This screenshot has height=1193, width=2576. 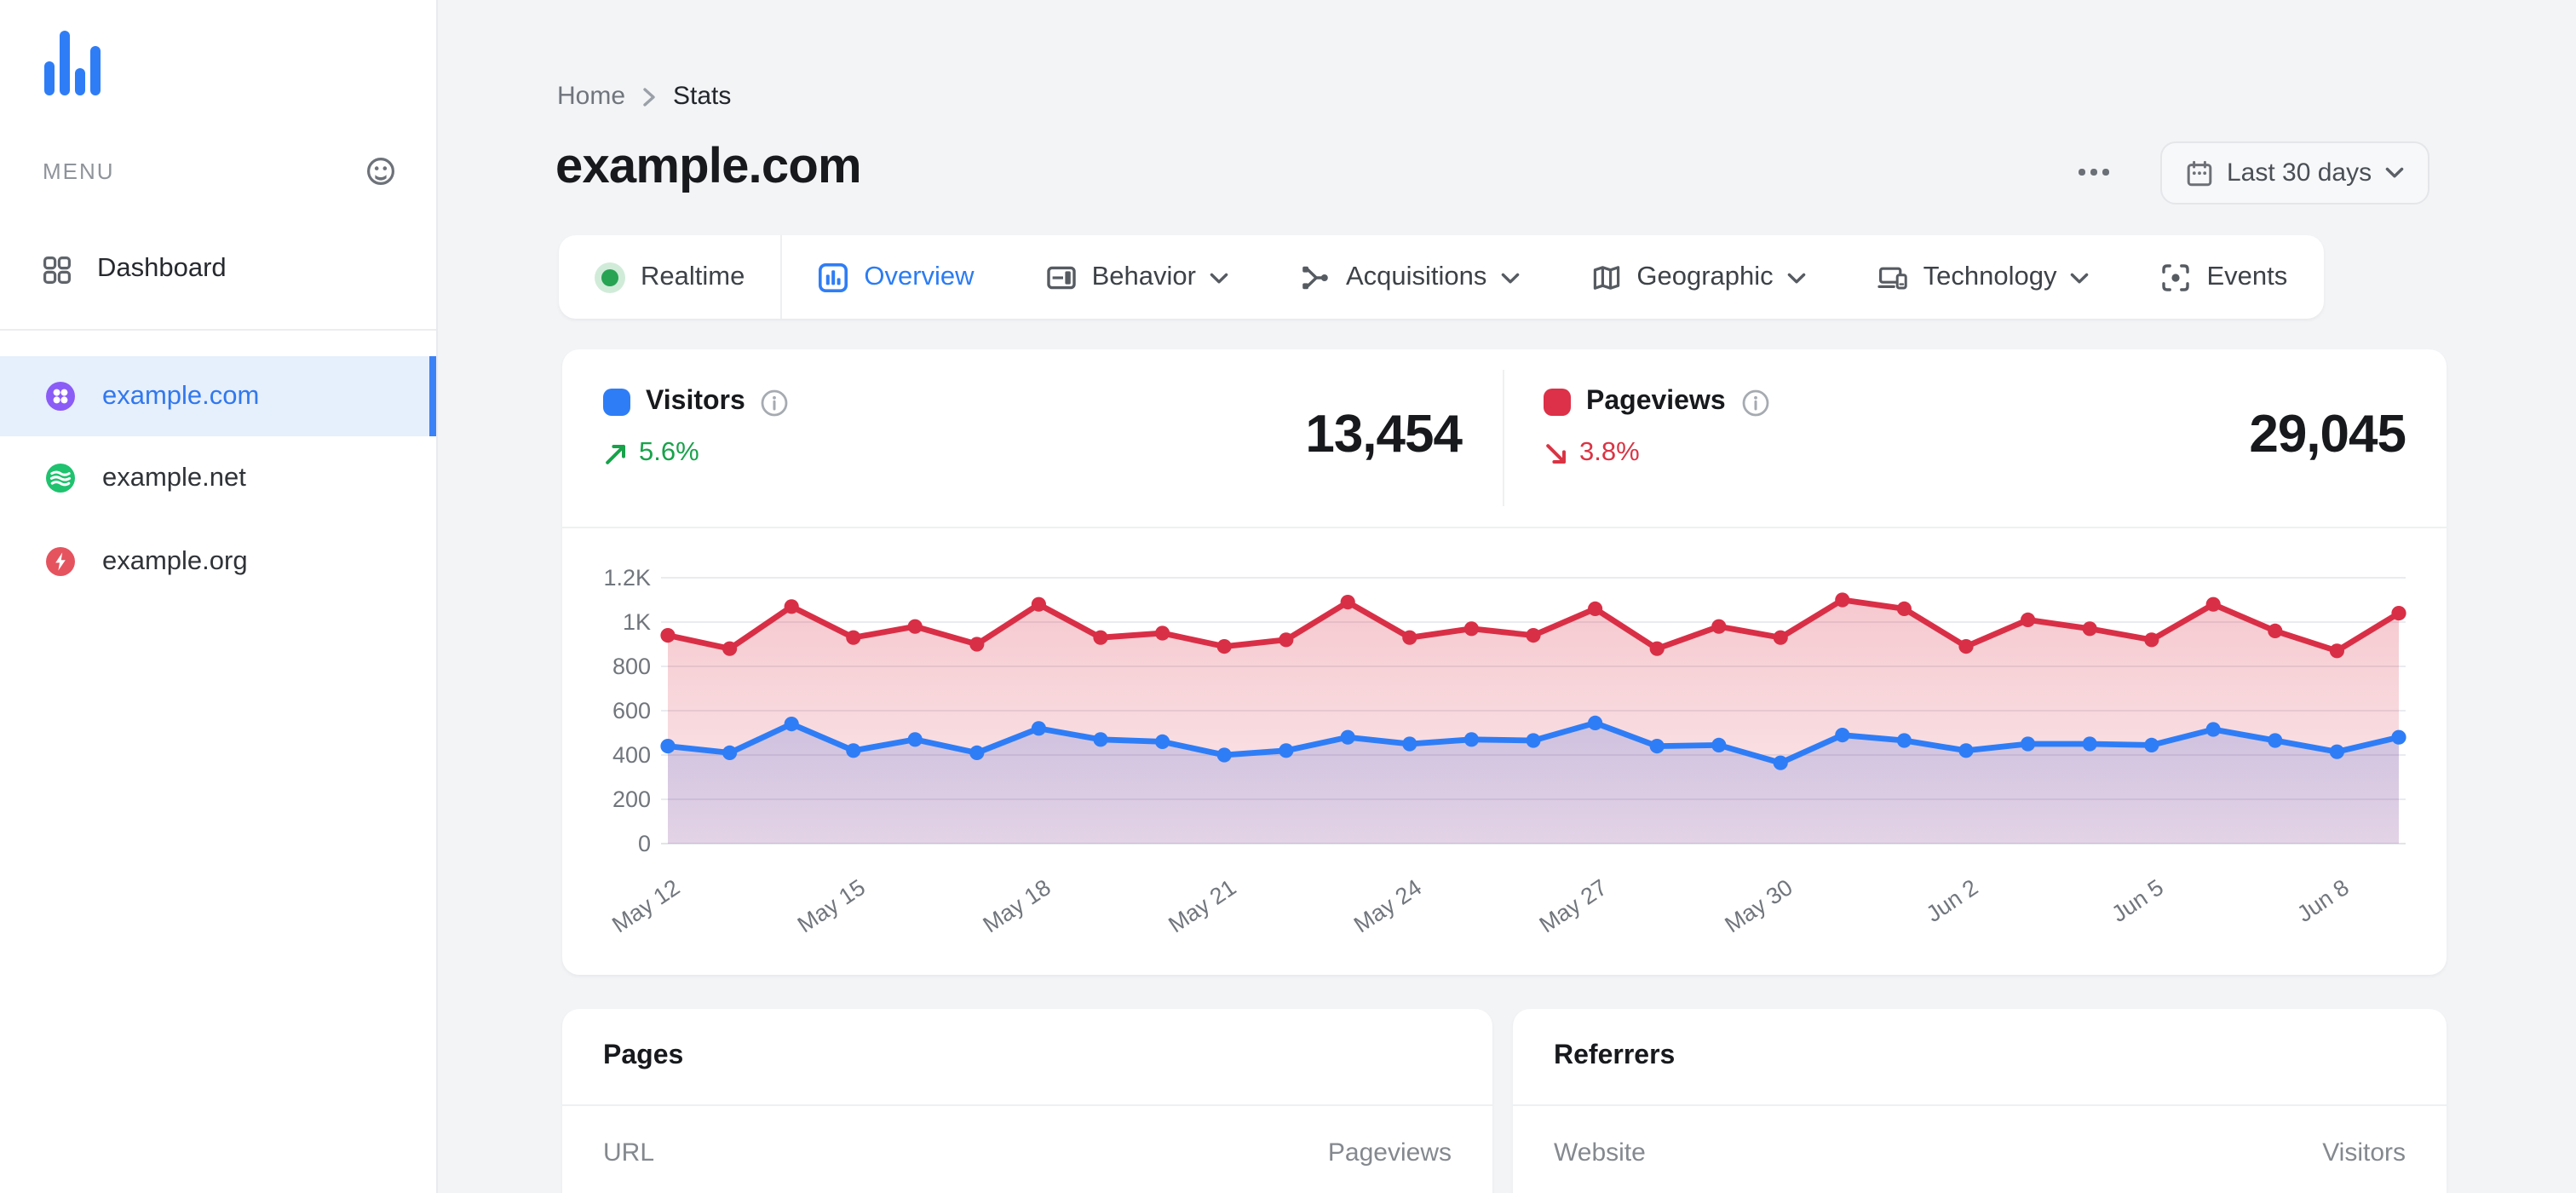 I want to click on scan-target-icon, so click(x=2176, y=277).